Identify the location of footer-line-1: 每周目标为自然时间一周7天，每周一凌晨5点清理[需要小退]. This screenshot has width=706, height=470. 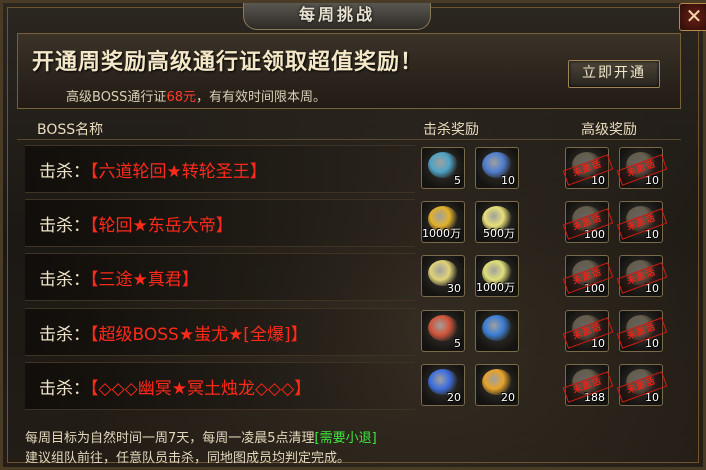
(201, 439).